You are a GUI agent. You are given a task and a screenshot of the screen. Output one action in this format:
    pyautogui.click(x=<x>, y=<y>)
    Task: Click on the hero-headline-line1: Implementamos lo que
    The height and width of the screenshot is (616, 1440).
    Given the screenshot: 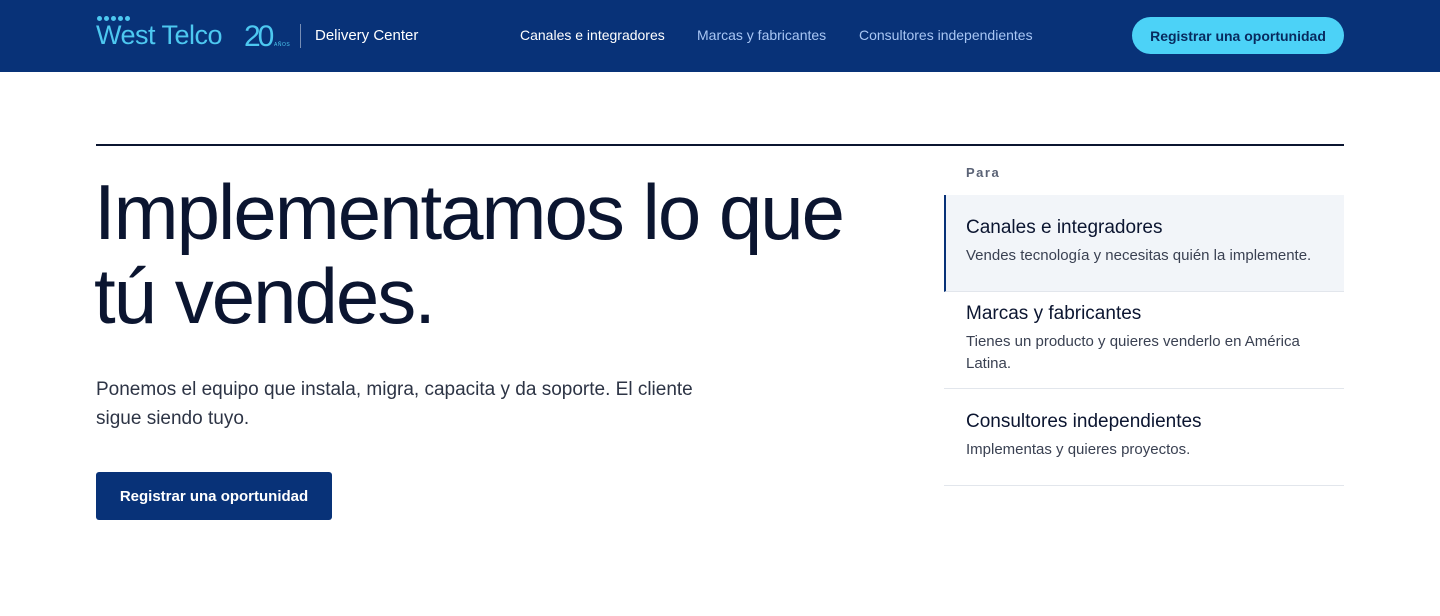 What is the action you would take?
    pyautogui.click(x=469, y=212)
    